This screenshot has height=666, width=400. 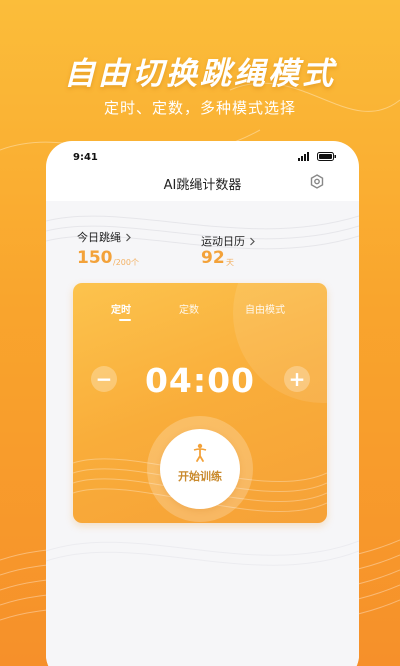 What do you see at coordinates (200, 74) in the screenshot?
I see `promo-headline: 自由切换跳绳模式` at bounding box center [200, 74].